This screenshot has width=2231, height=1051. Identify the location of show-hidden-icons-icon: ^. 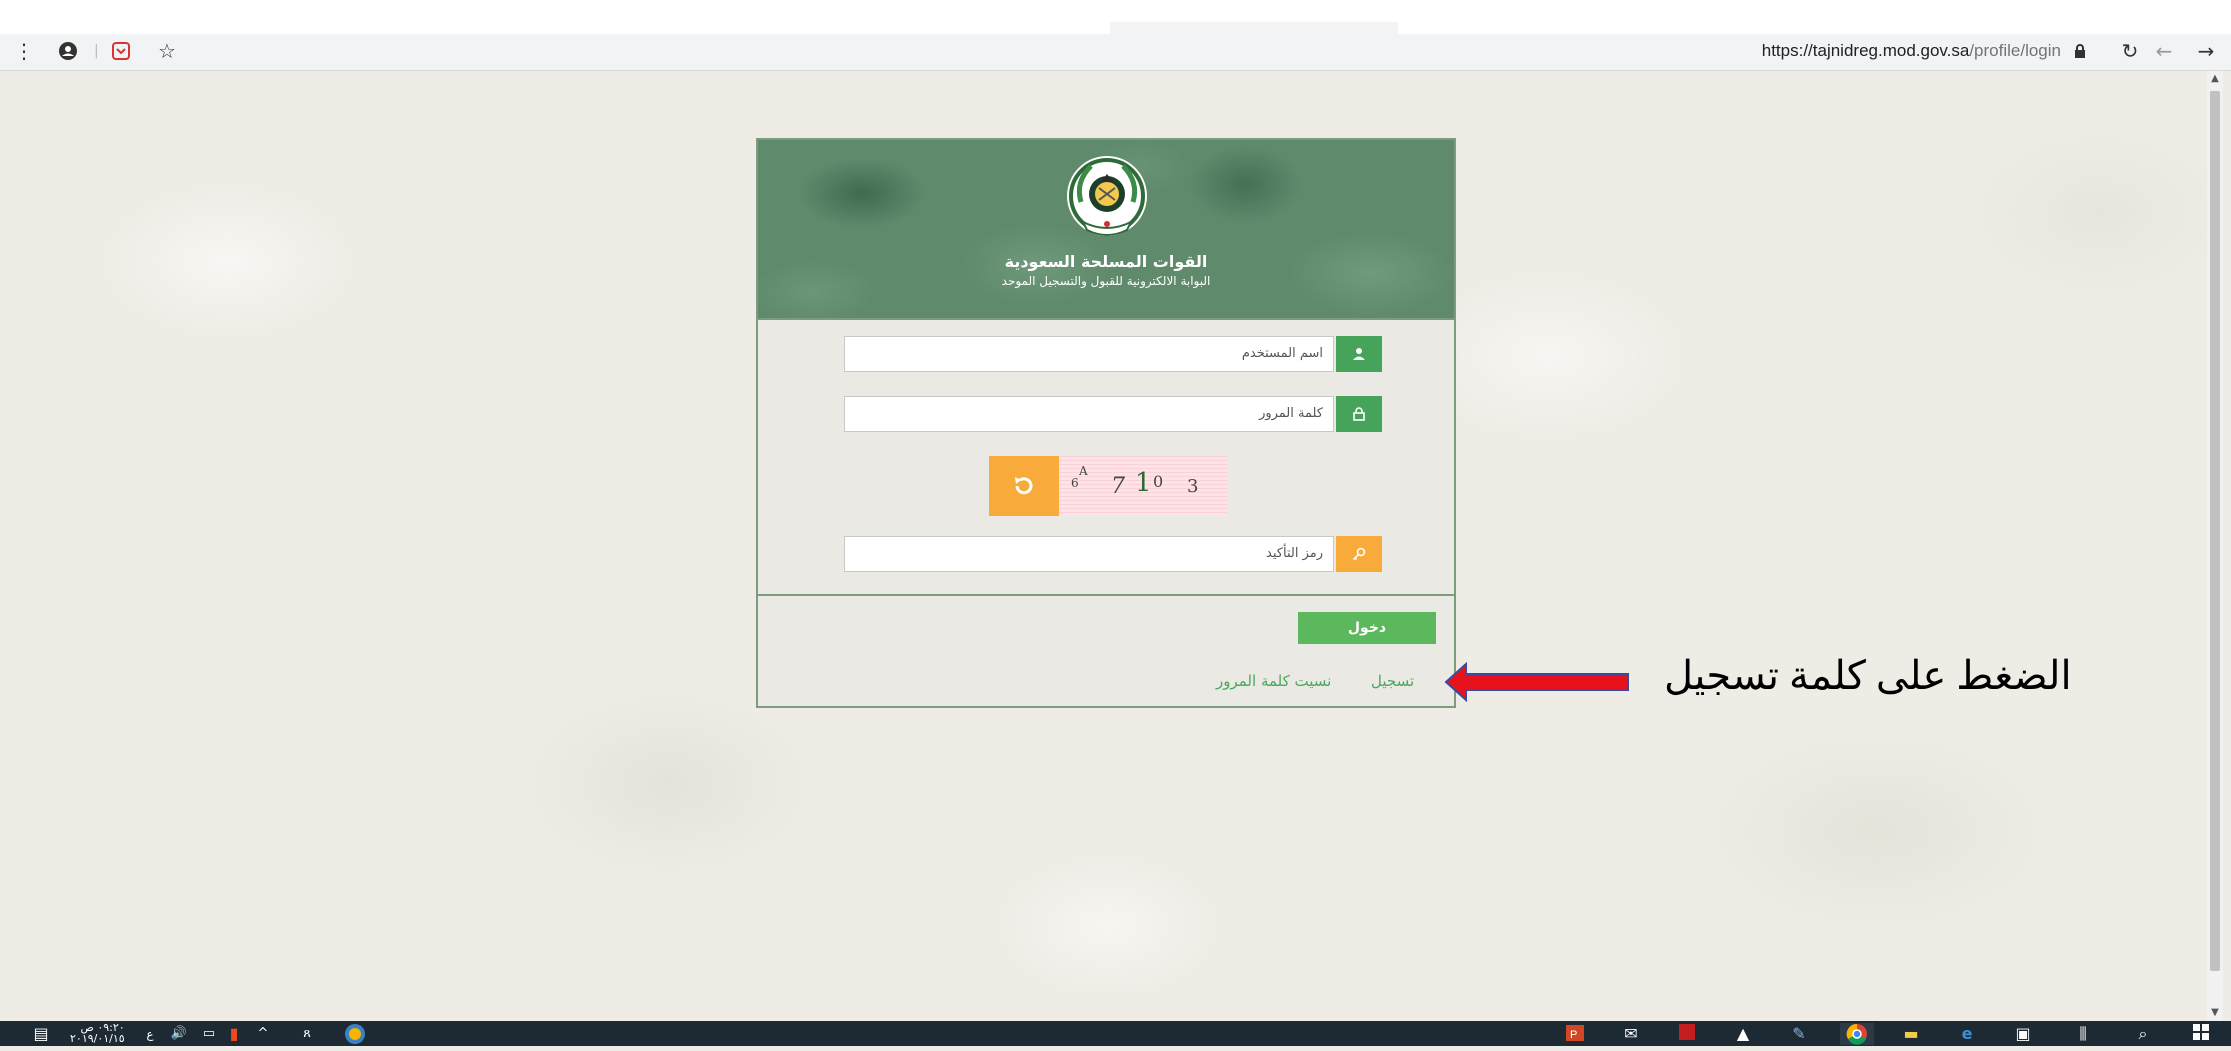
(263, 1034).